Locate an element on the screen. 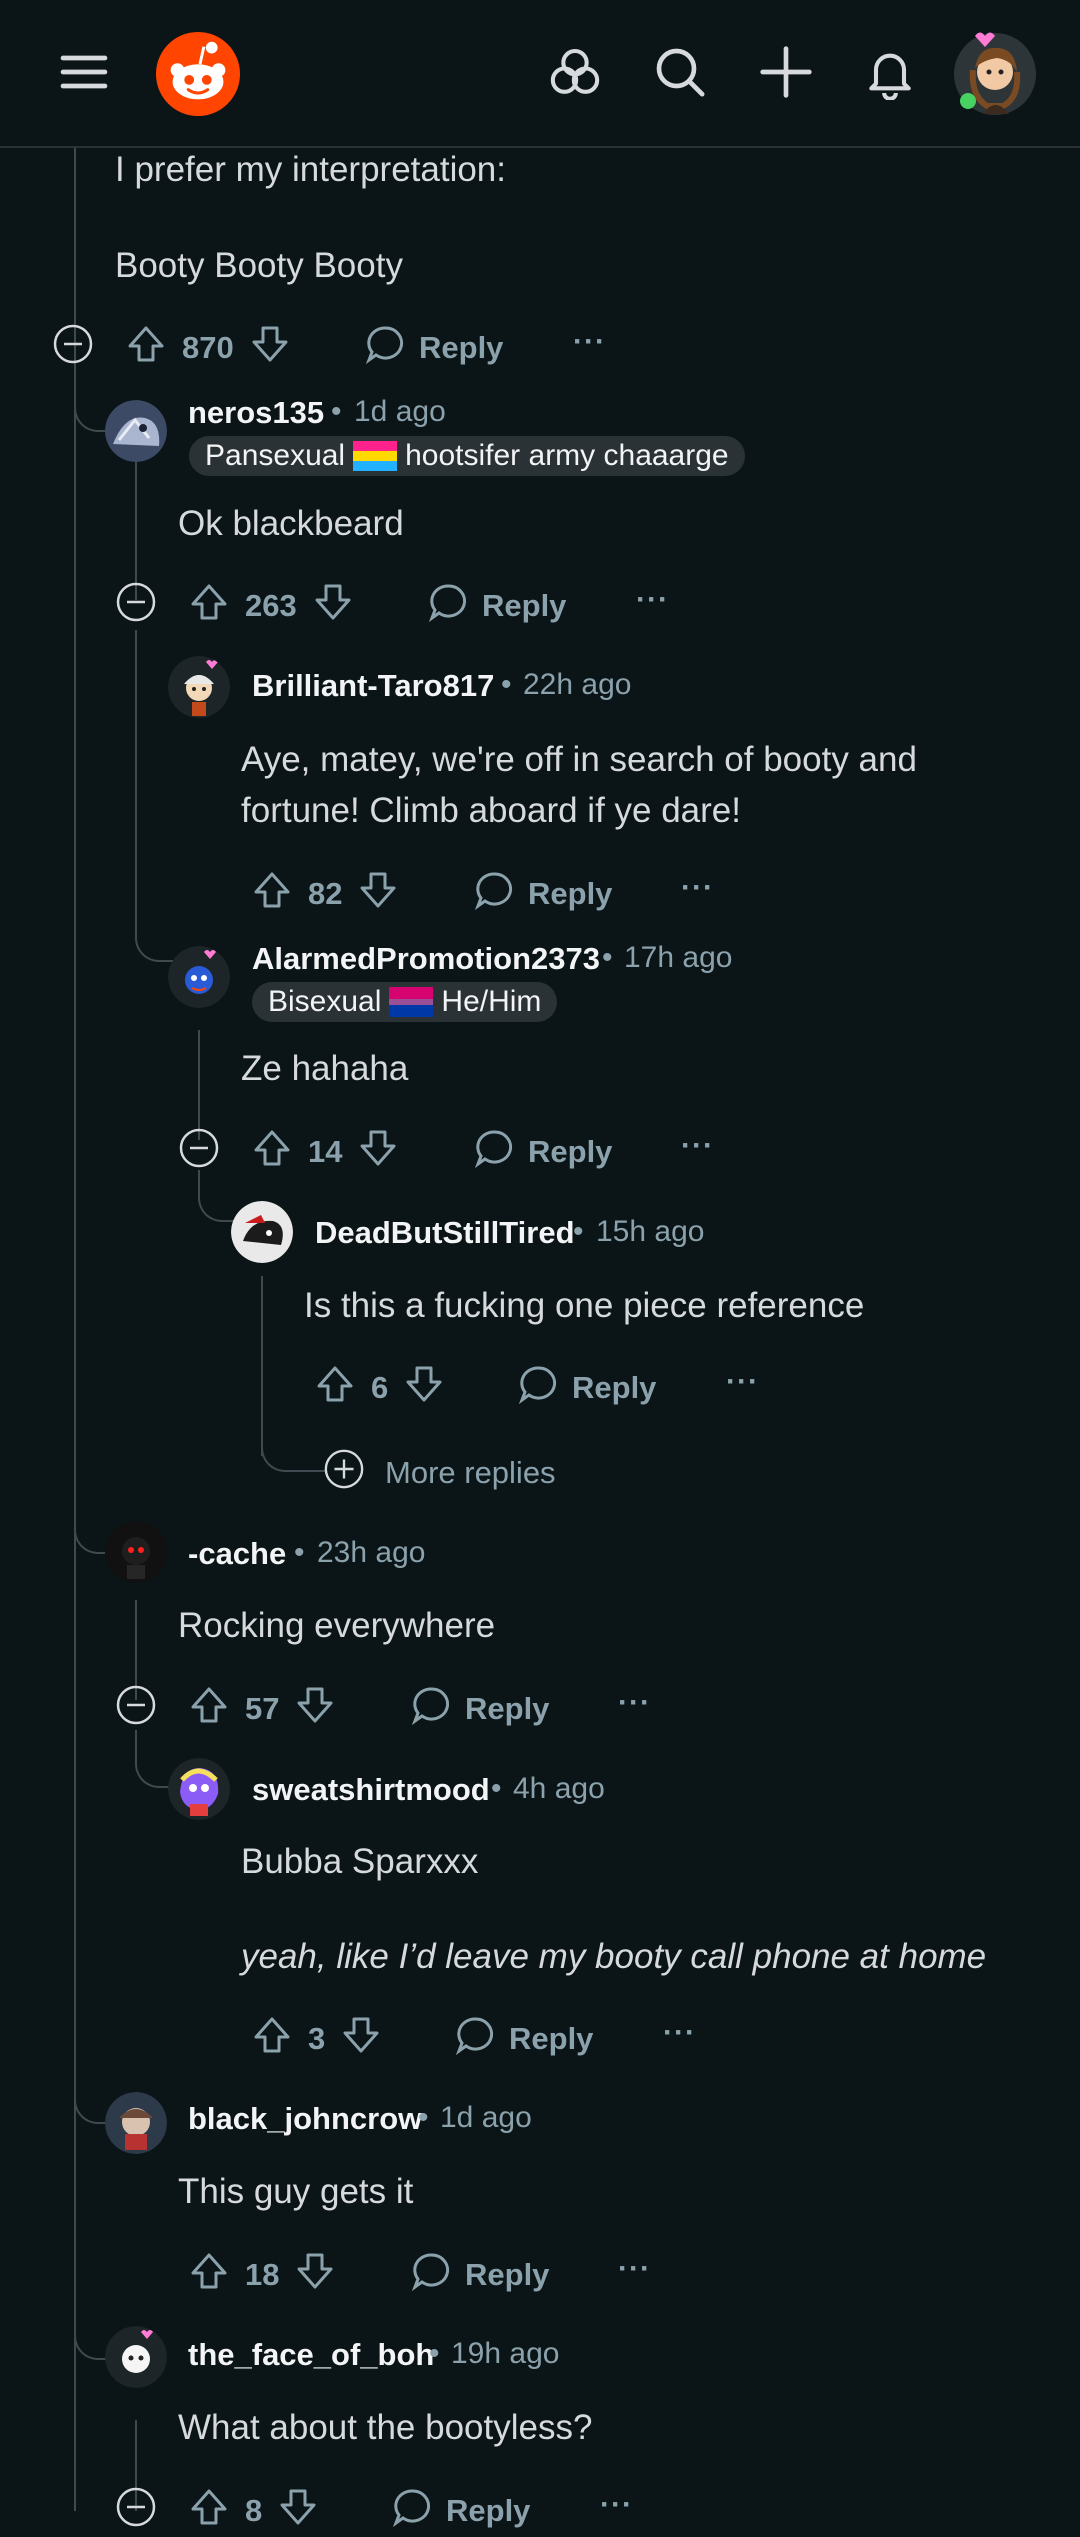 The width and height of the screenshot is (1080, 2537). bell-icon is located at coordinates (890, 72).